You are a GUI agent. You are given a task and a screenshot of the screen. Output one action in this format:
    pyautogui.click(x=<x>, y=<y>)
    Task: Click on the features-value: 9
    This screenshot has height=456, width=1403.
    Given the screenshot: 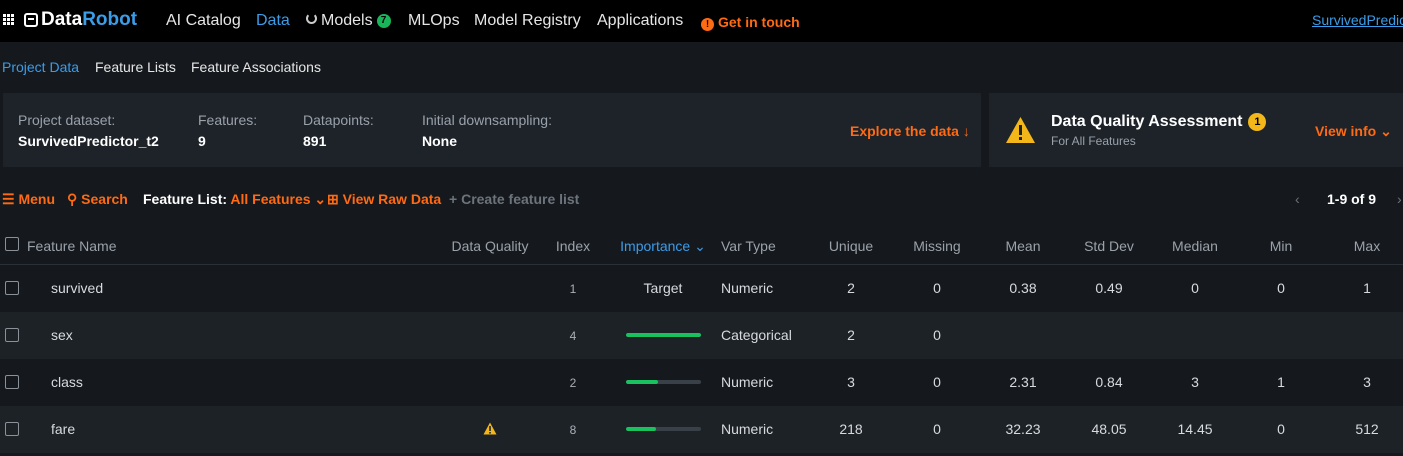 What is the action you would take?
    pyautogui.click(x=202, y=141)
    